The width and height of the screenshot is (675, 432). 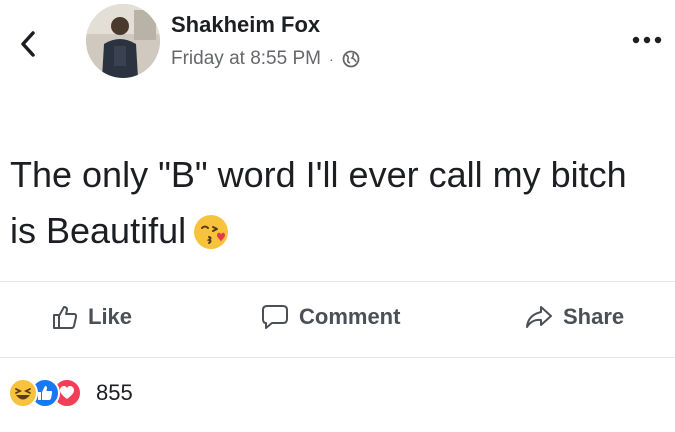 What do you see at coordinates (337, 281) in the screenshot?
I see `divider-top` at bounding box center [337, 281].